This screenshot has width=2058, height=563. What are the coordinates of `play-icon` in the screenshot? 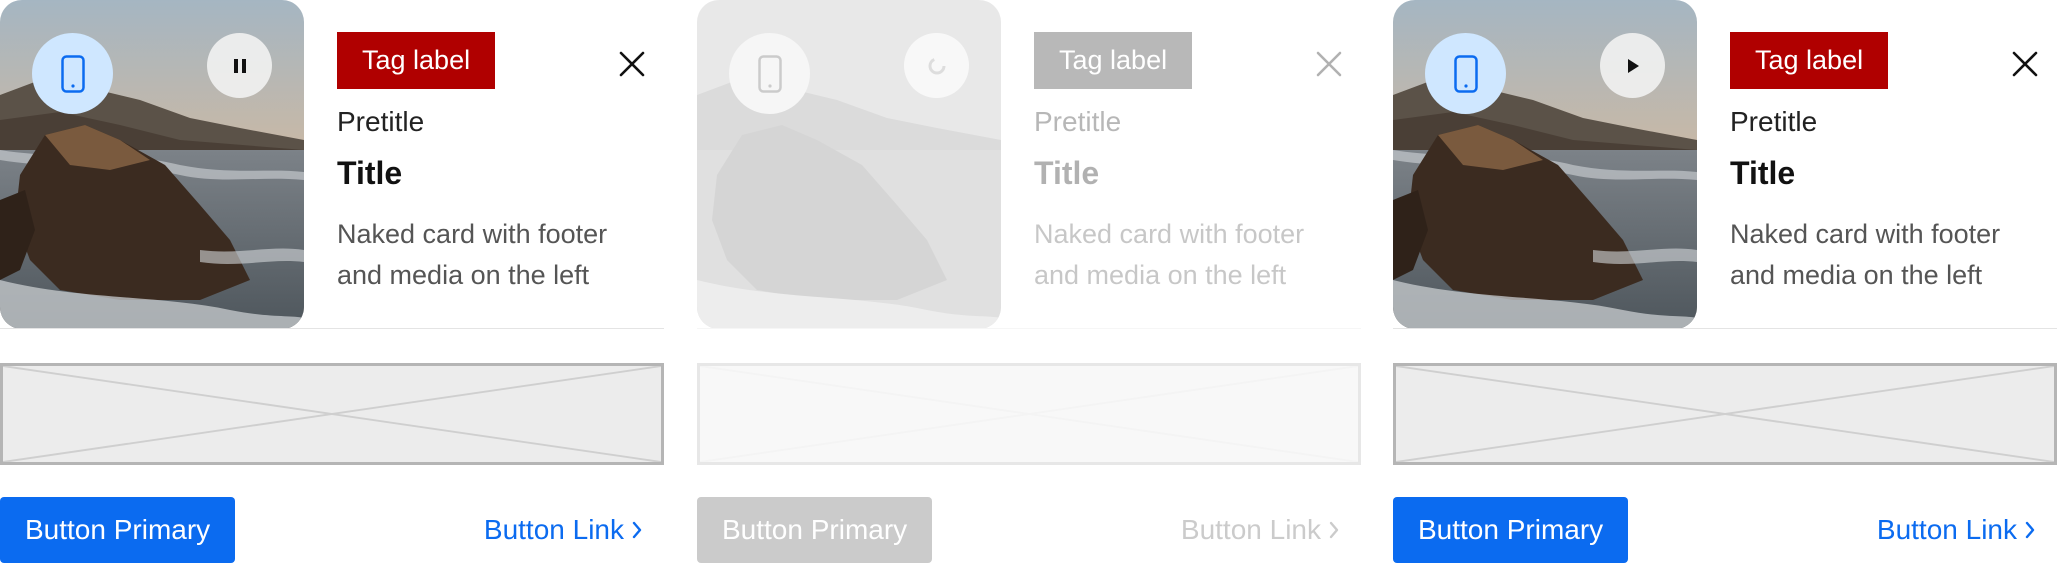 It's located at (1633, 65).